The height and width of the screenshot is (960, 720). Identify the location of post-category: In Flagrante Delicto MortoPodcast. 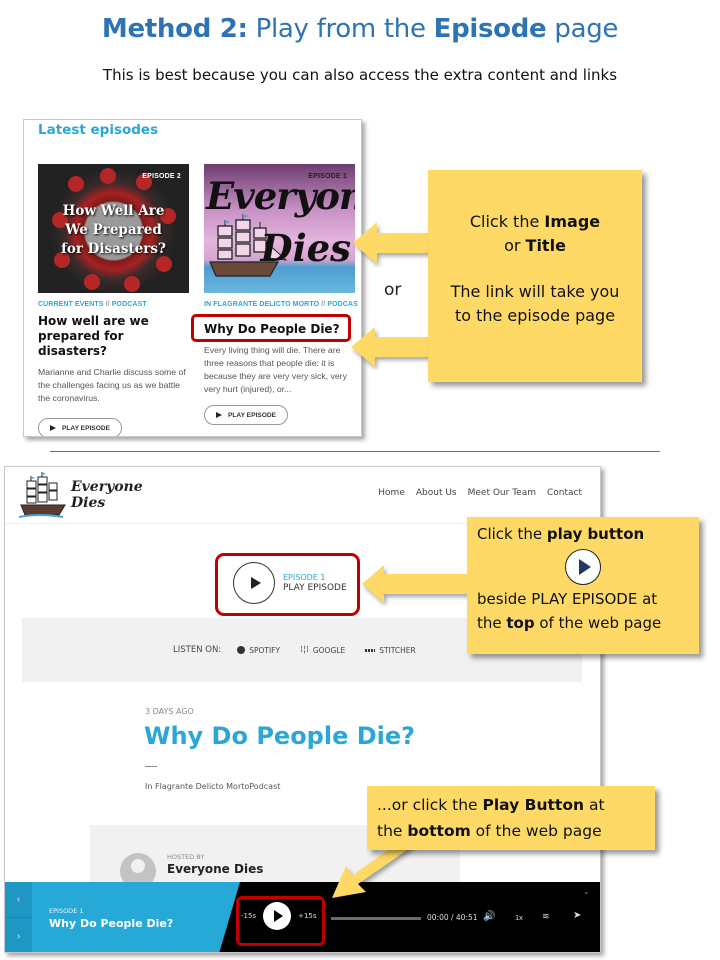
(212, 786).